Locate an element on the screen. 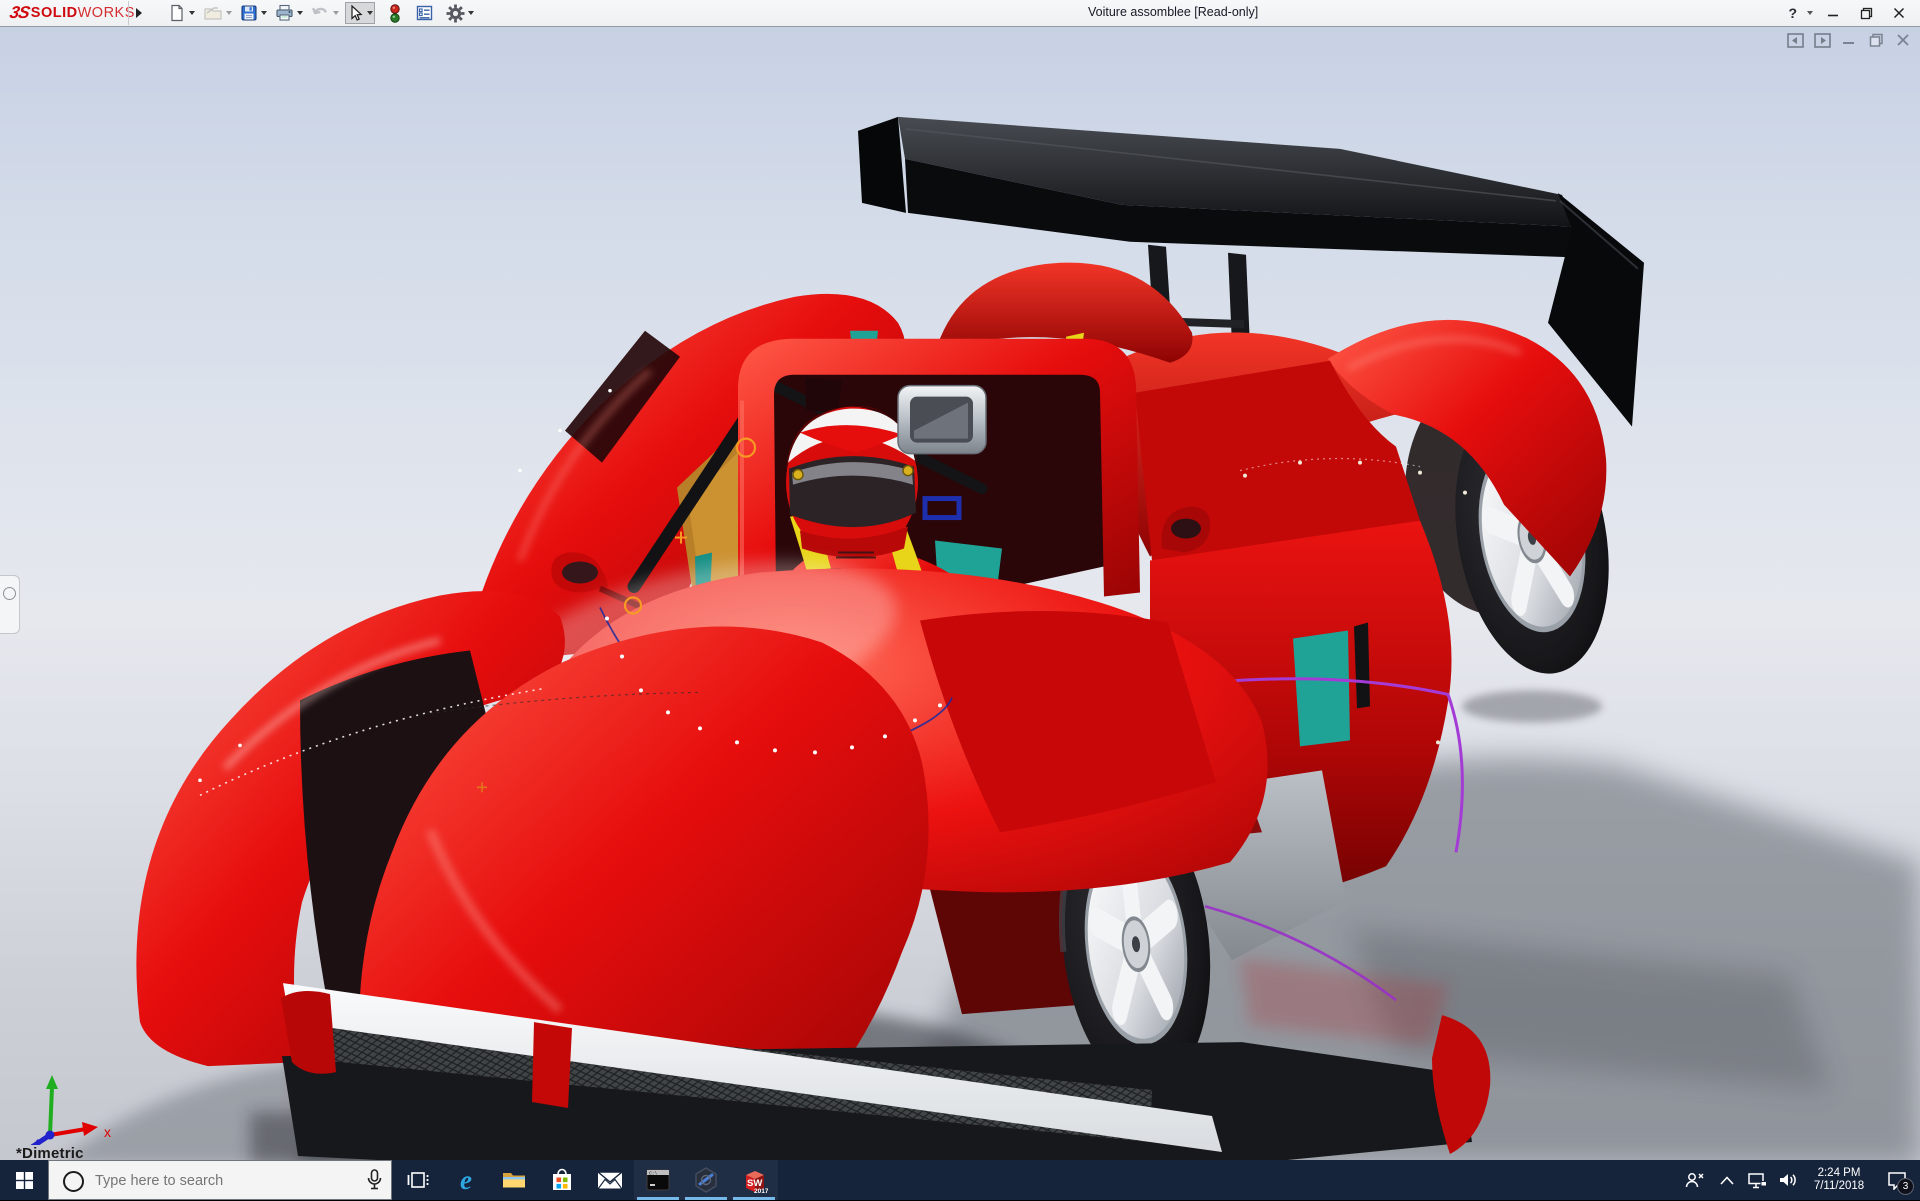 The height and width of the screenshot is (1201, 1920). show-hidden-icons-button is located at coordinates (1727, 1180).